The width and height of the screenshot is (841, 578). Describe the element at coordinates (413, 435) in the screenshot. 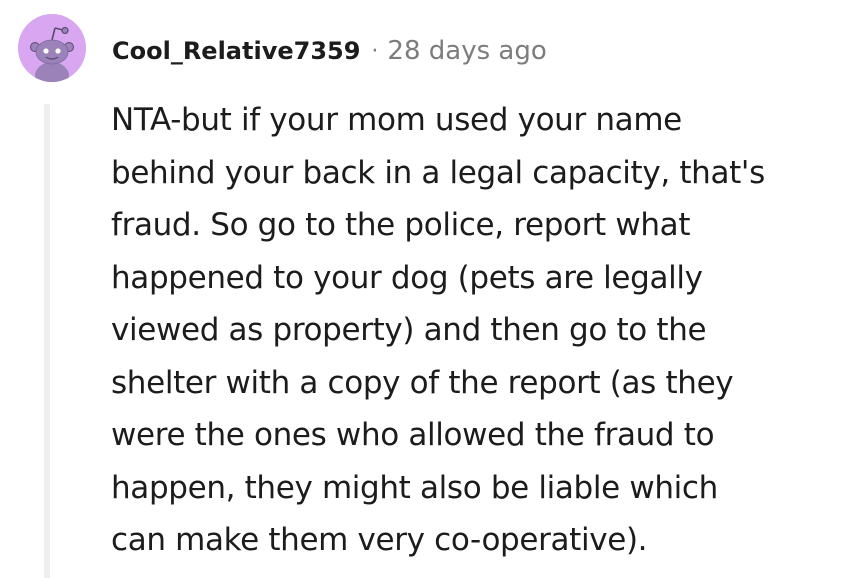

I see `comment-body-line: were the ones who allowed the fraud to` at that location.